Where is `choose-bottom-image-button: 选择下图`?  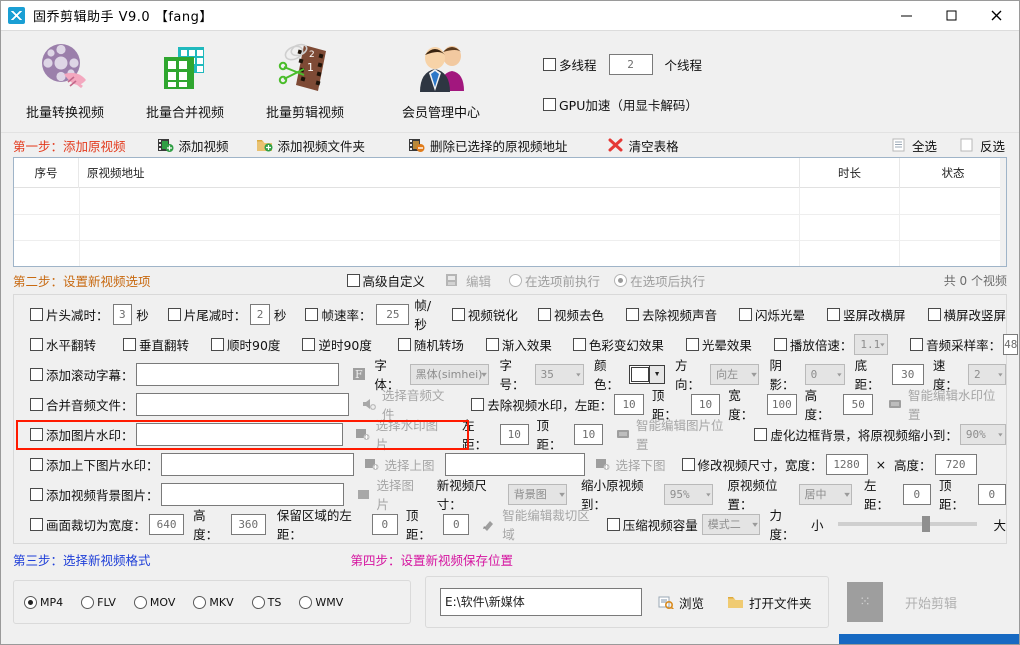 choose-bottom-image-button: 选择下图 is located at coordinates (630, 464).